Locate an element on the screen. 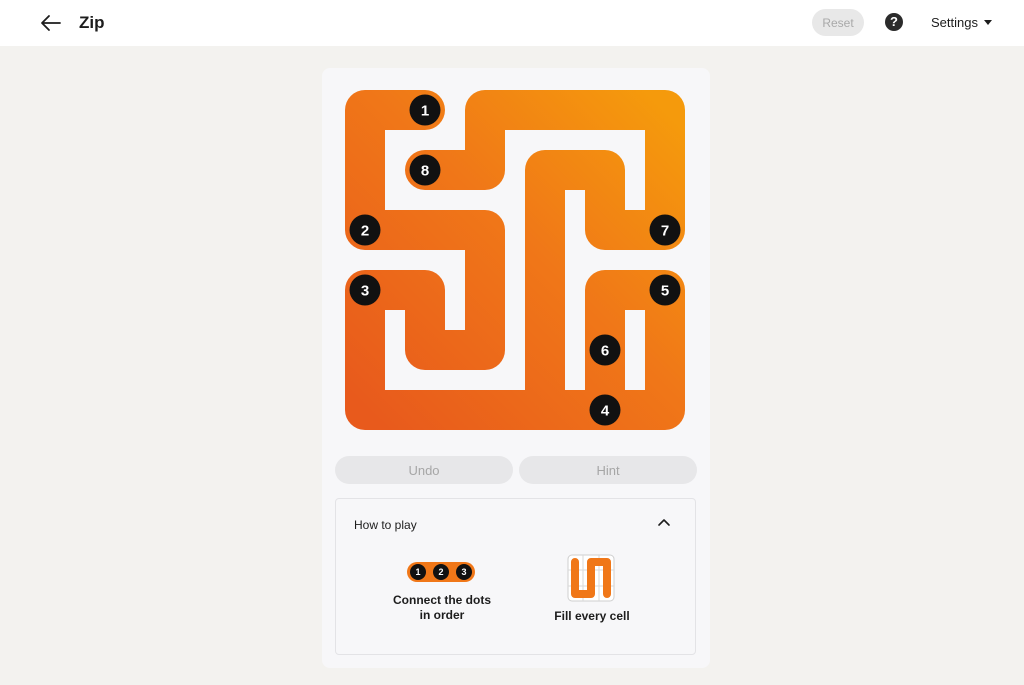  svg-text: 6 is located at coordinates (605, 351).